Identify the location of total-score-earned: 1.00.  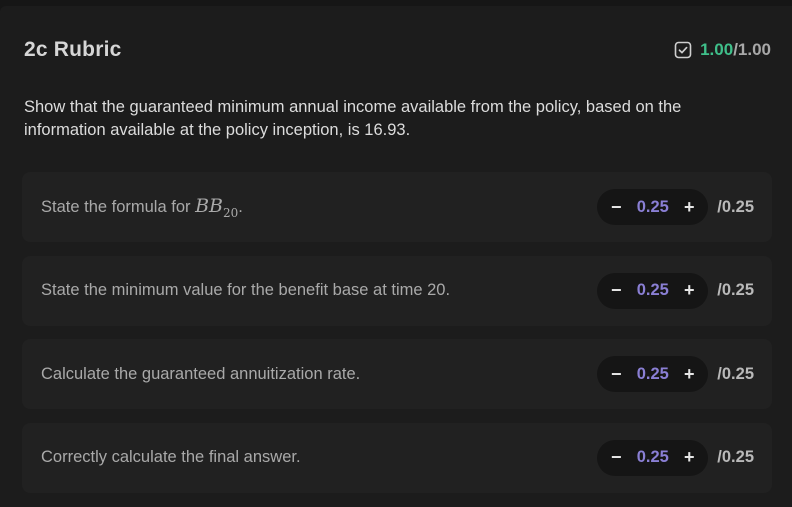
(717, 49).